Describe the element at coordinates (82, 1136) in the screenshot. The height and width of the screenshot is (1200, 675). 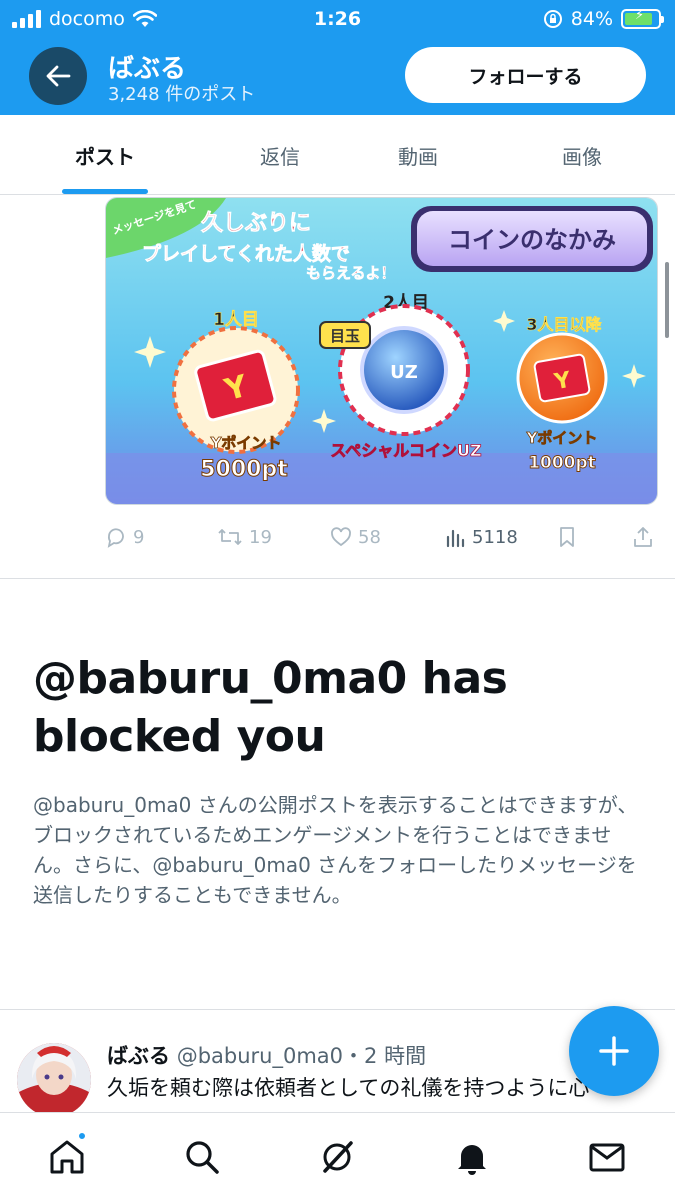
I see `home-notification-dot` at that location.